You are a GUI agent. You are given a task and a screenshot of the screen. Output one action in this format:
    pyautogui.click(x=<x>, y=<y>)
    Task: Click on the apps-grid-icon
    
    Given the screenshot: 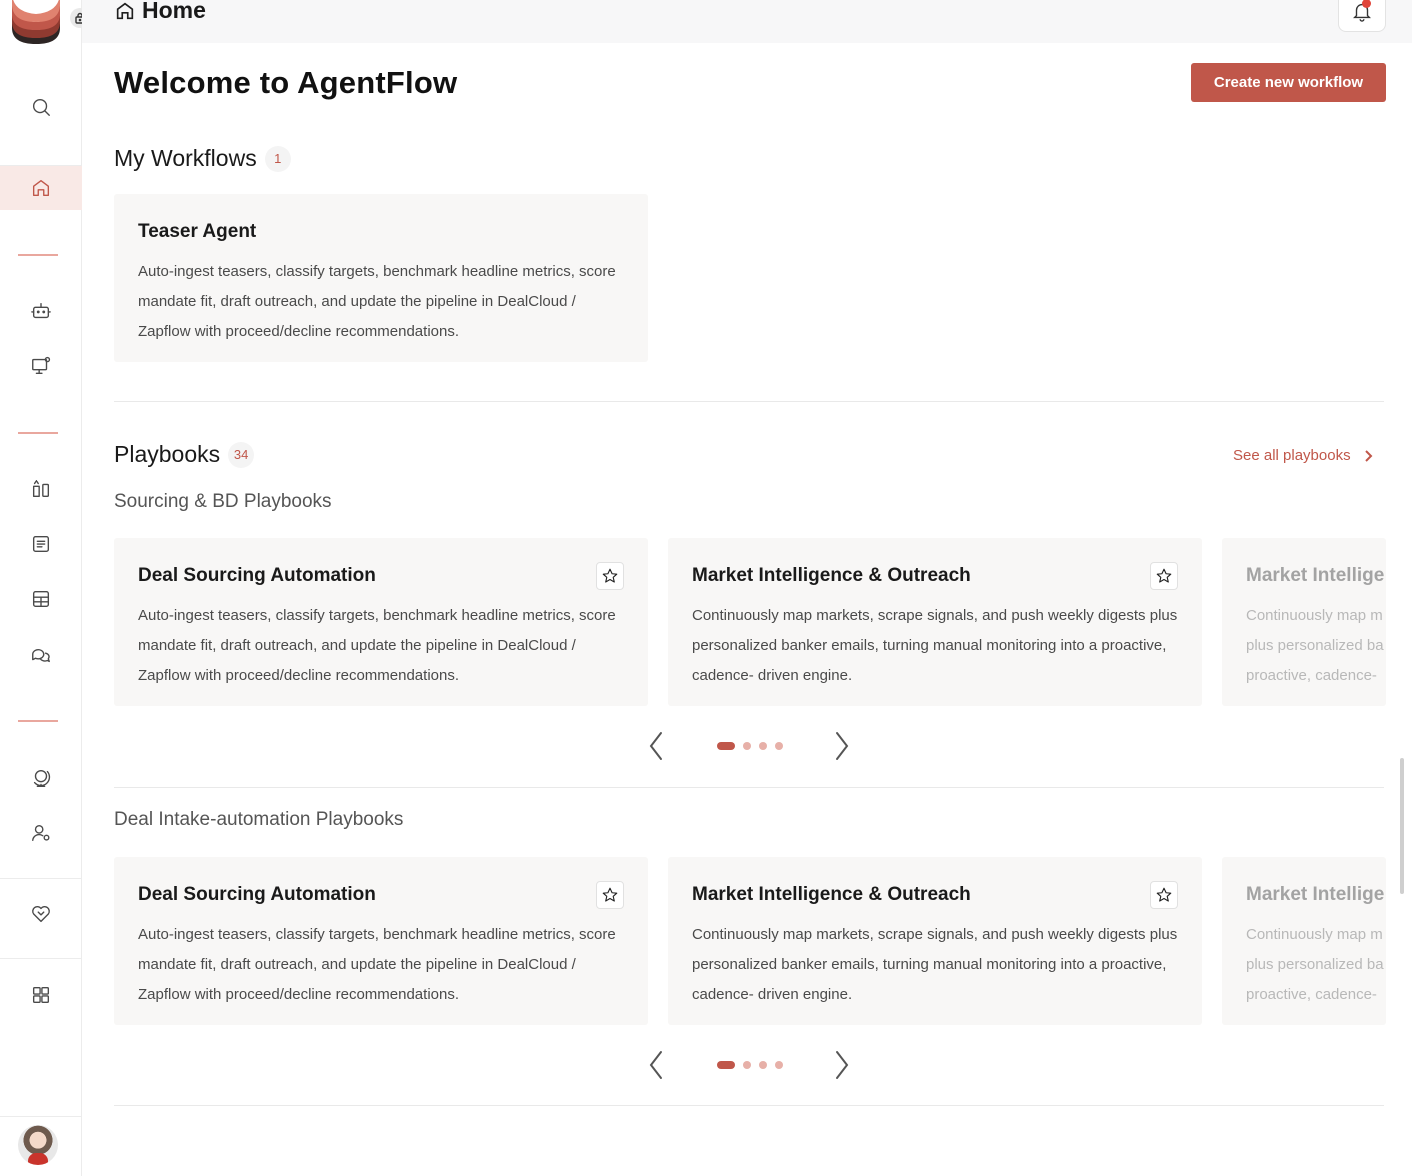 What is the action you would take?
    pyautogui.click(x=41, y=995)
    